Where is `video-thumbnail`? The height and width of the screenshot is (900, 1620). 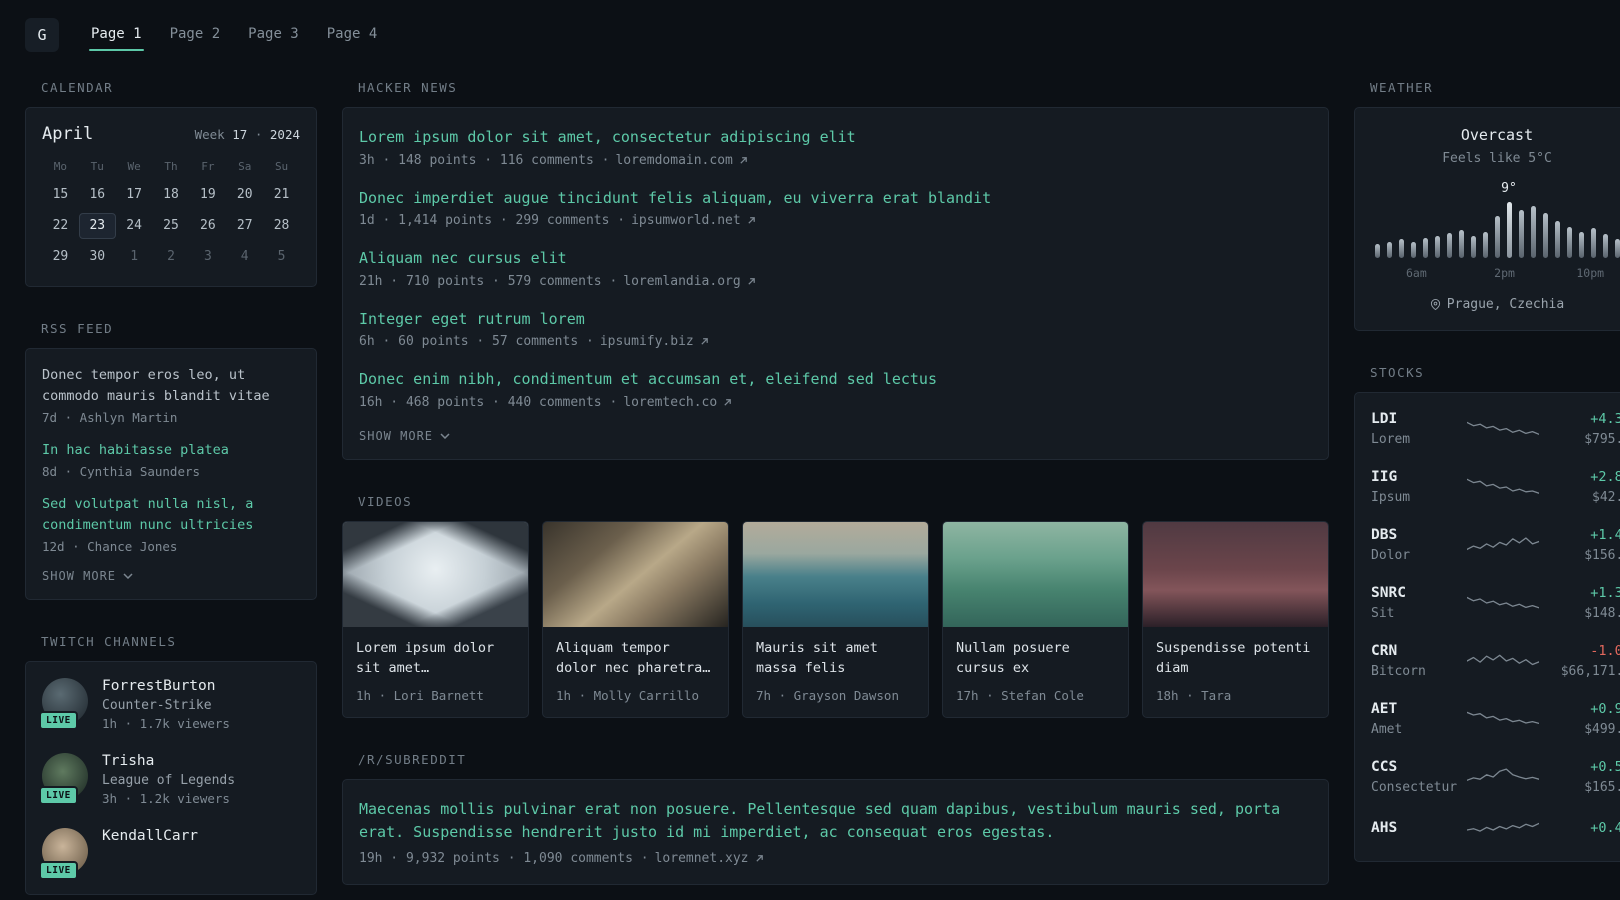
video-thumbnail is located at coordinates (635, 574).